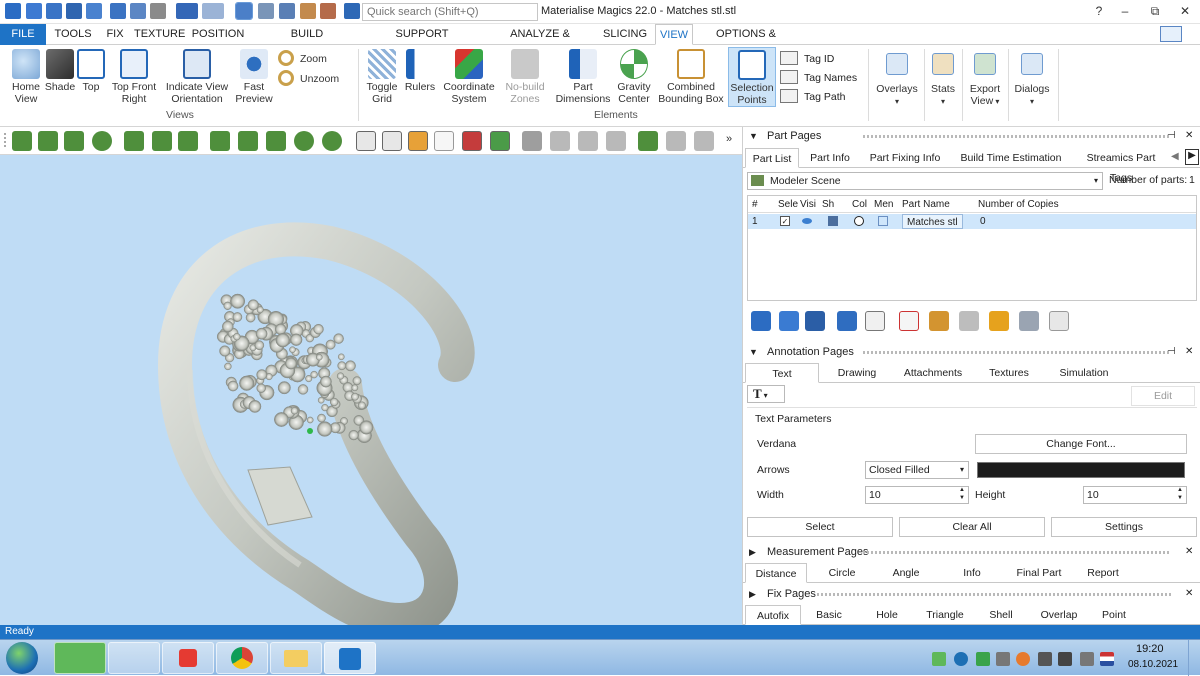 Image resolution: width=1200 pixels, height=676 pixels. What do you see at coordinates (1045, 659) in the screenshot?
I see `volume-icon` at bounding box center [1045, 659].